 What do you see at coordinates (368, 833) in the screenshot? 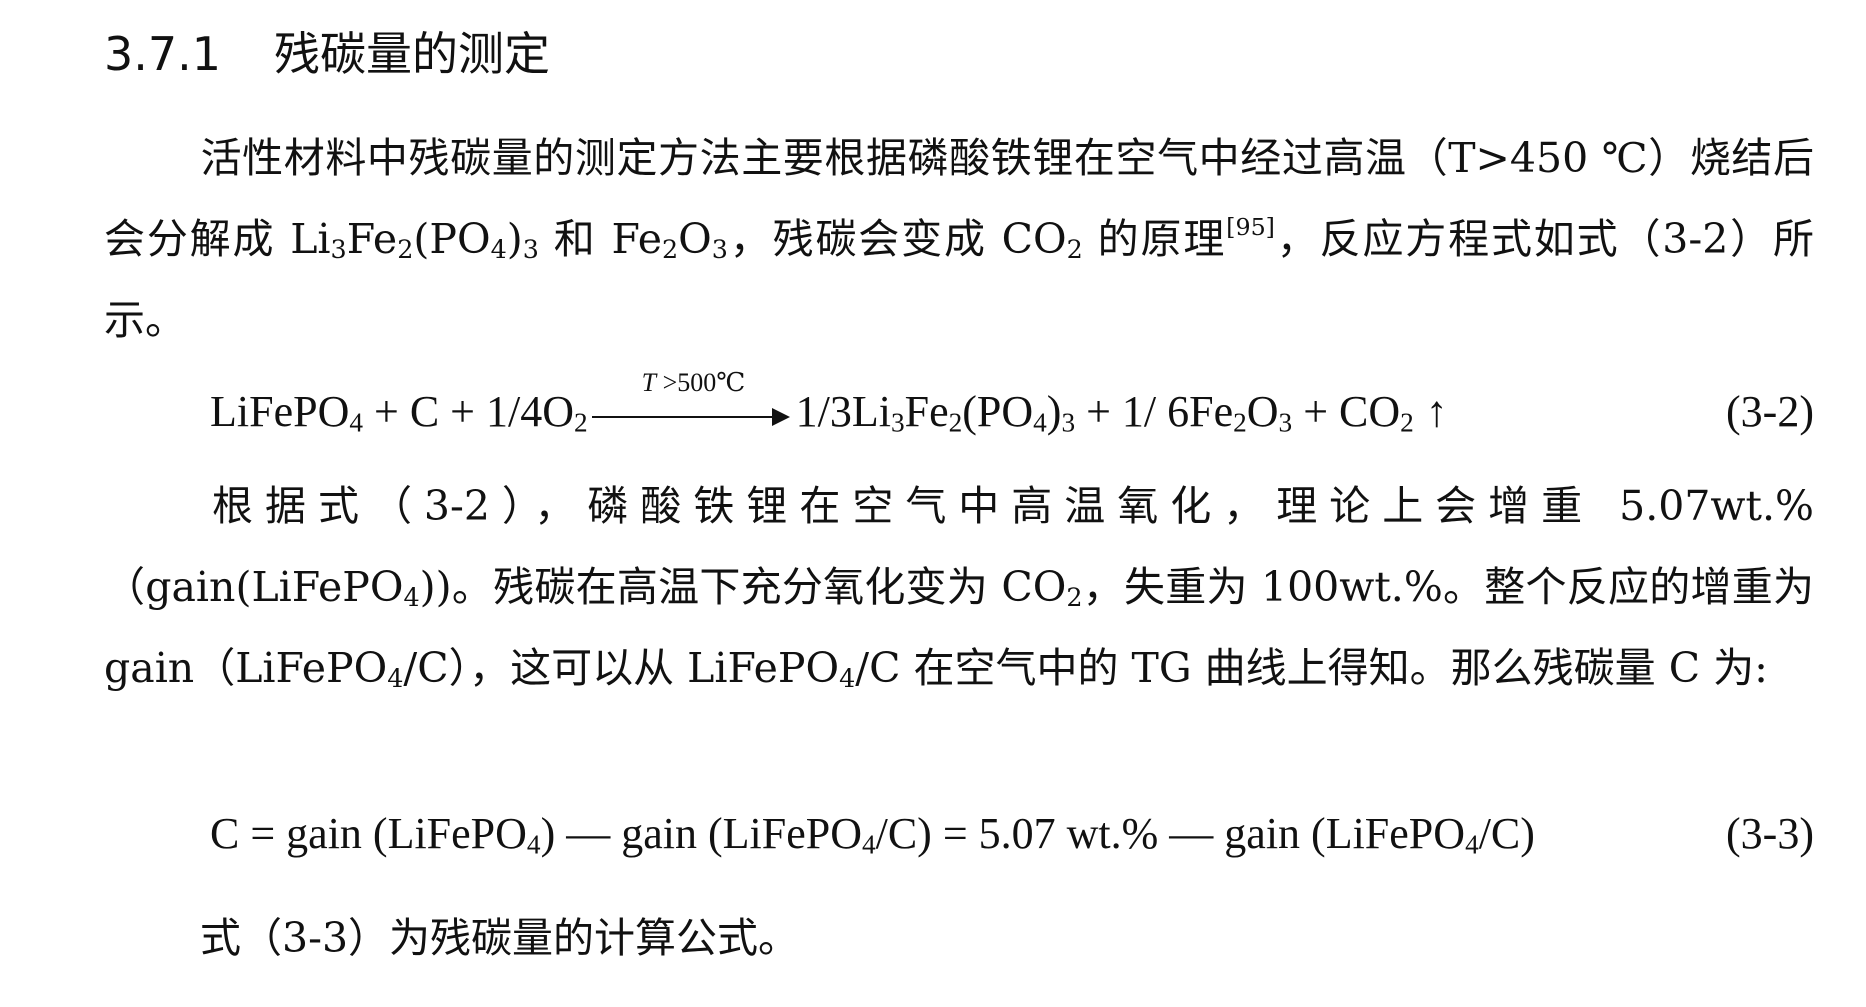
I see `eq-term: C = gain (LiFePO` at bounding box center [368, 833].